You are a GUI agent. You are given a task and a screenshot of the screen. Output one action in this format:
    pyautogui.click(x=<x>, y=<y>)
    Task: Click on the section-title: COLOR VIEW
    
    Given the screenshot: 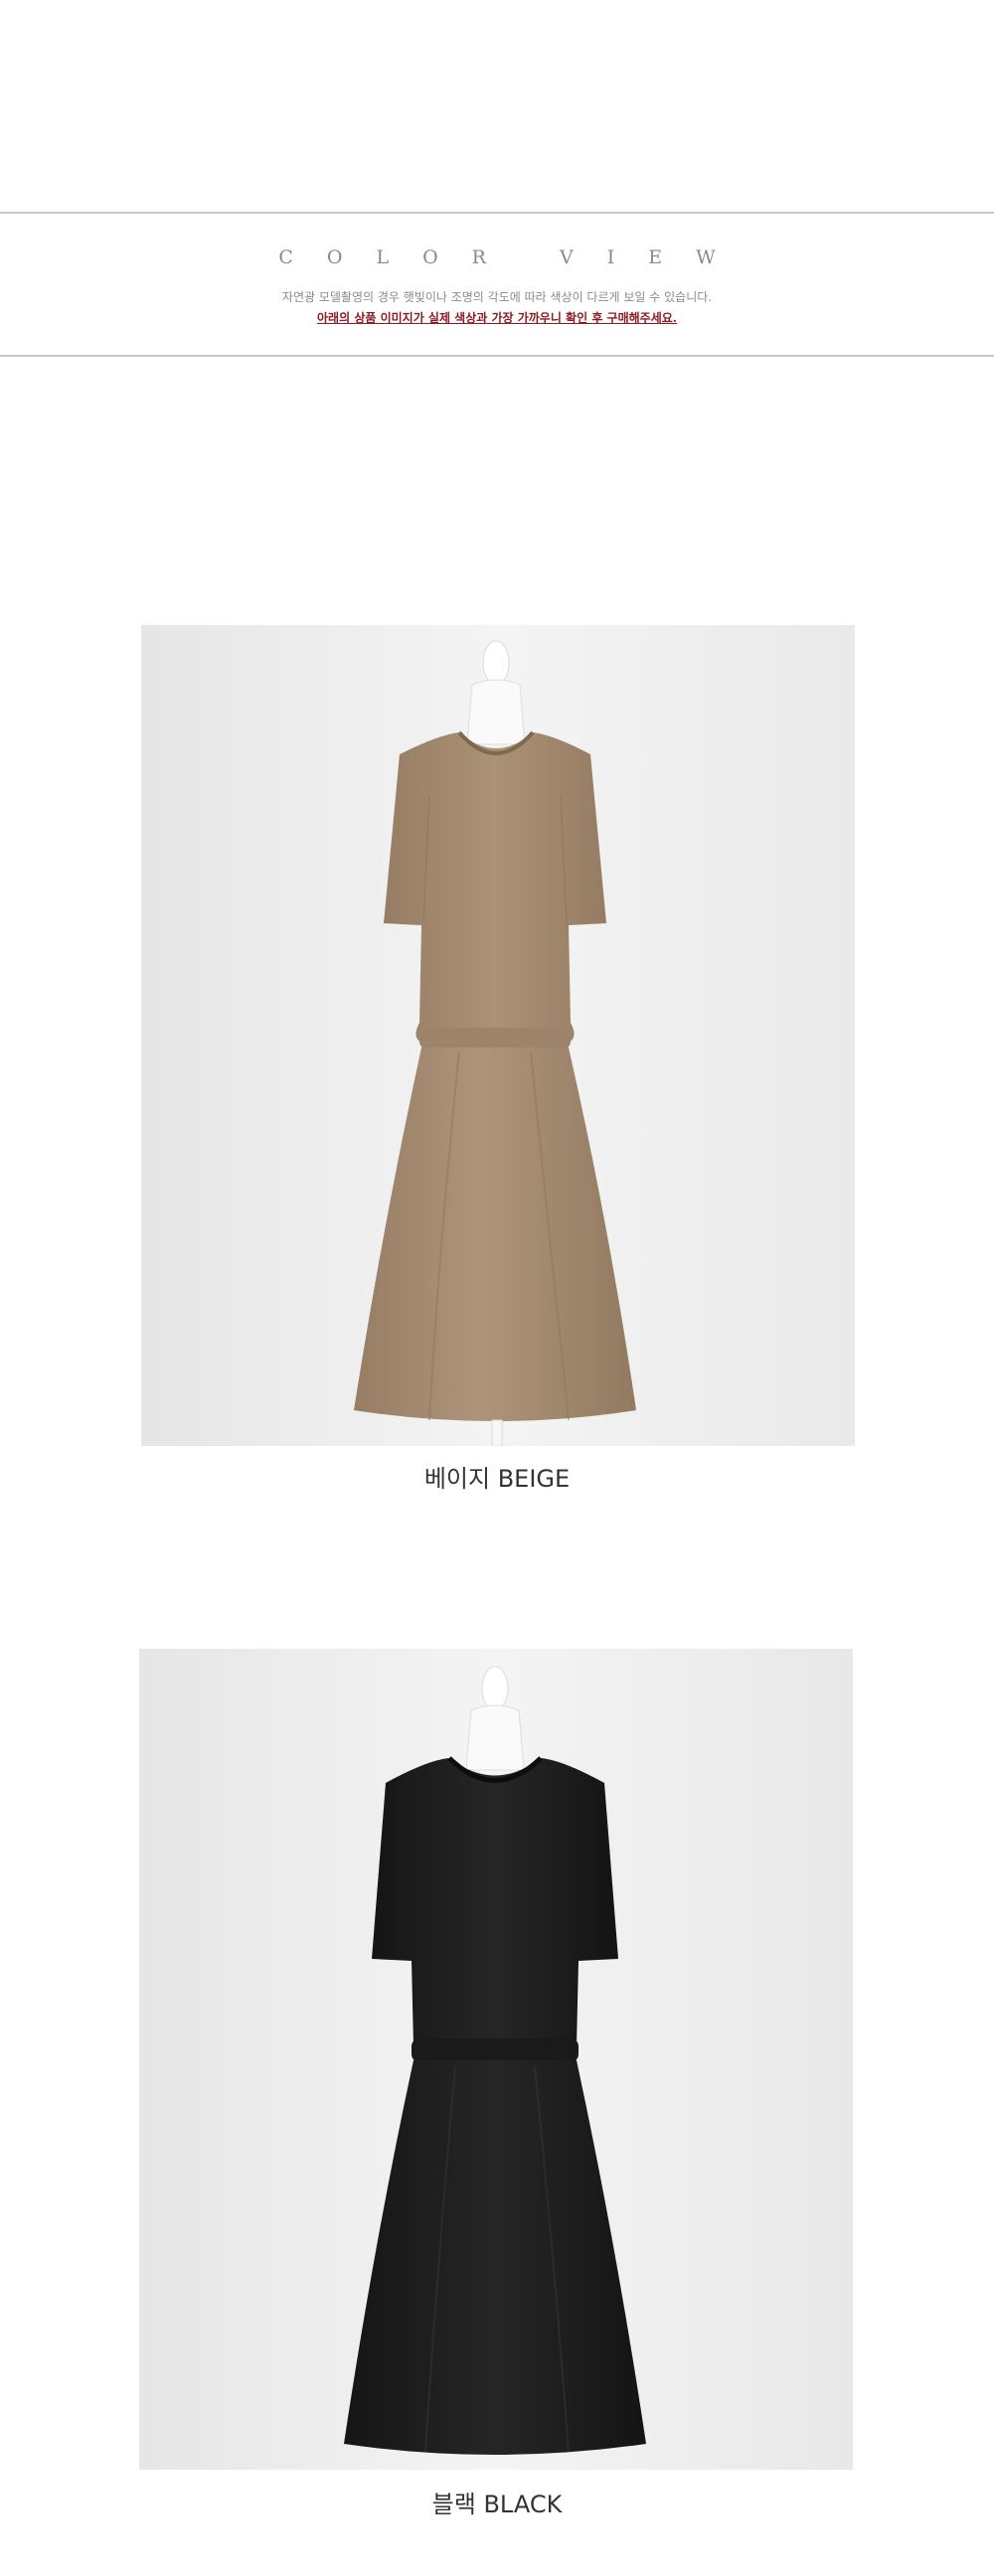 What is the action you would take?
    pyautogui.click(x=513, y=257)
    